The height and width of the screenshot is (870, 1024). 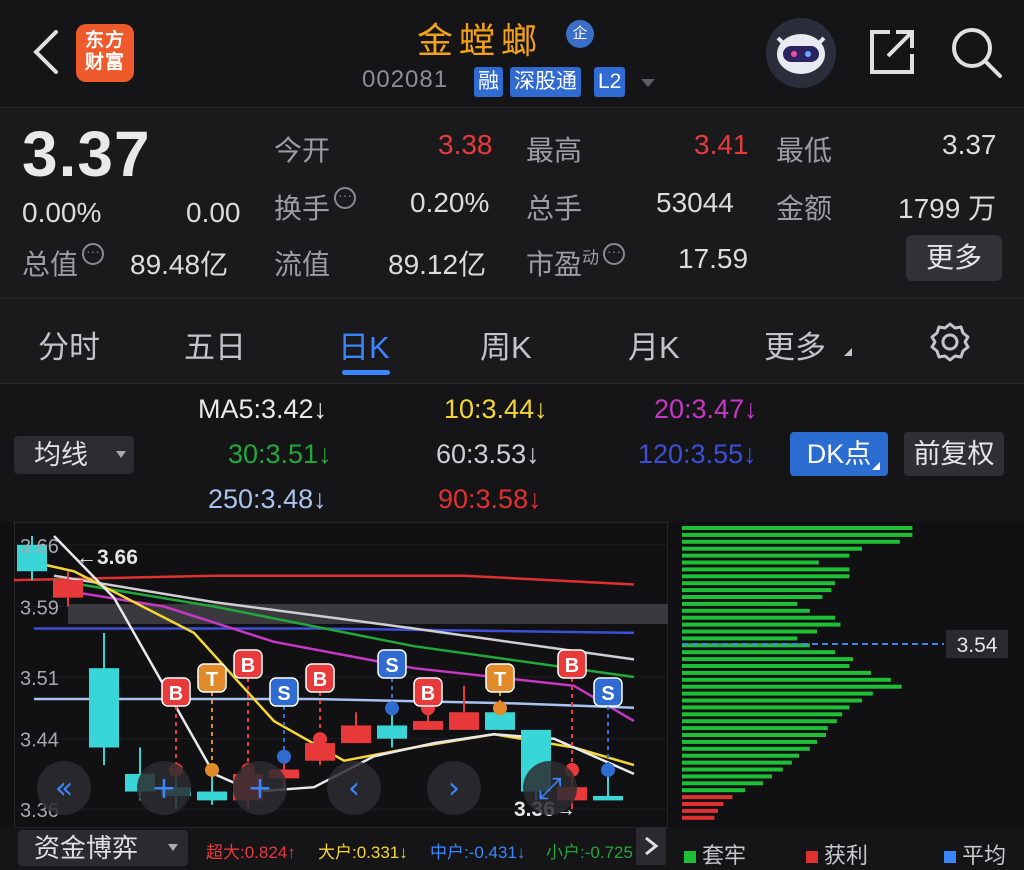 What do you see at coordinates (103, 848) in the screenshot?
I see `fund-flow-selector: 资金博弈` at bounding box center [103, 848].